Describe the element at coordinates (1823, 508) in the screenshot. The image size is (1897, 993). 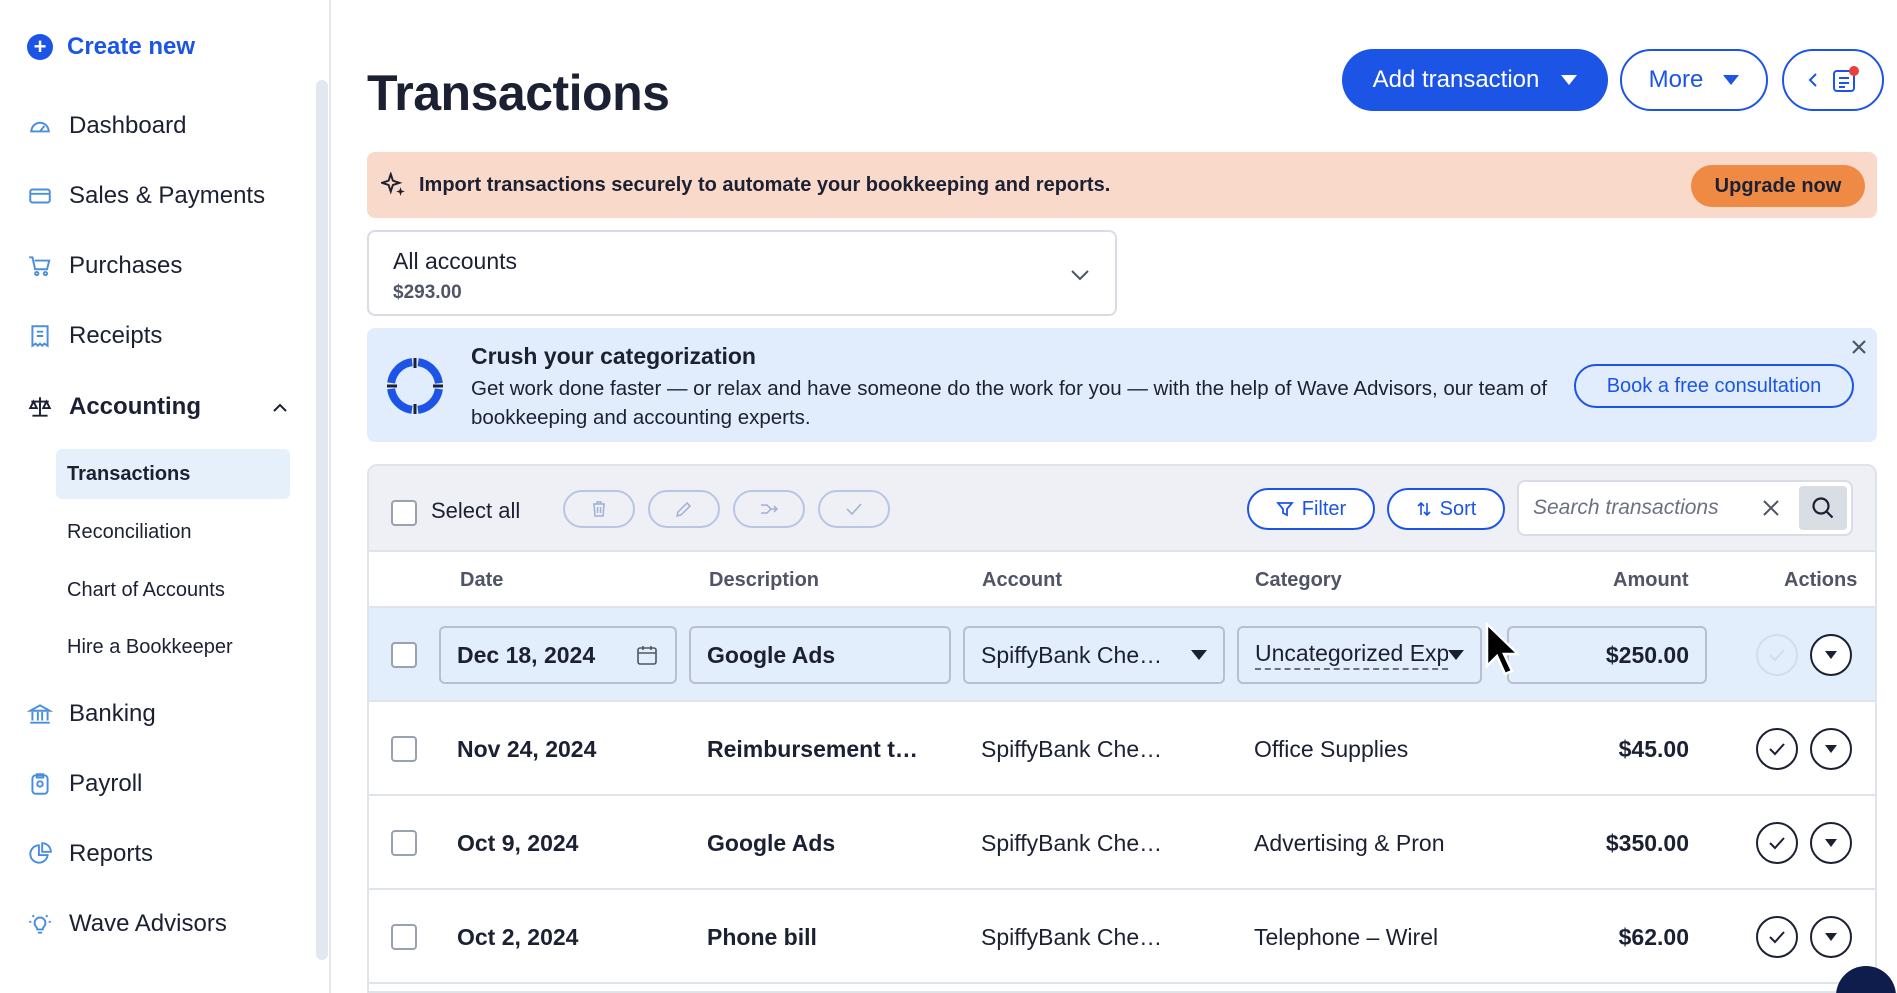
I see `search-button` at that location.